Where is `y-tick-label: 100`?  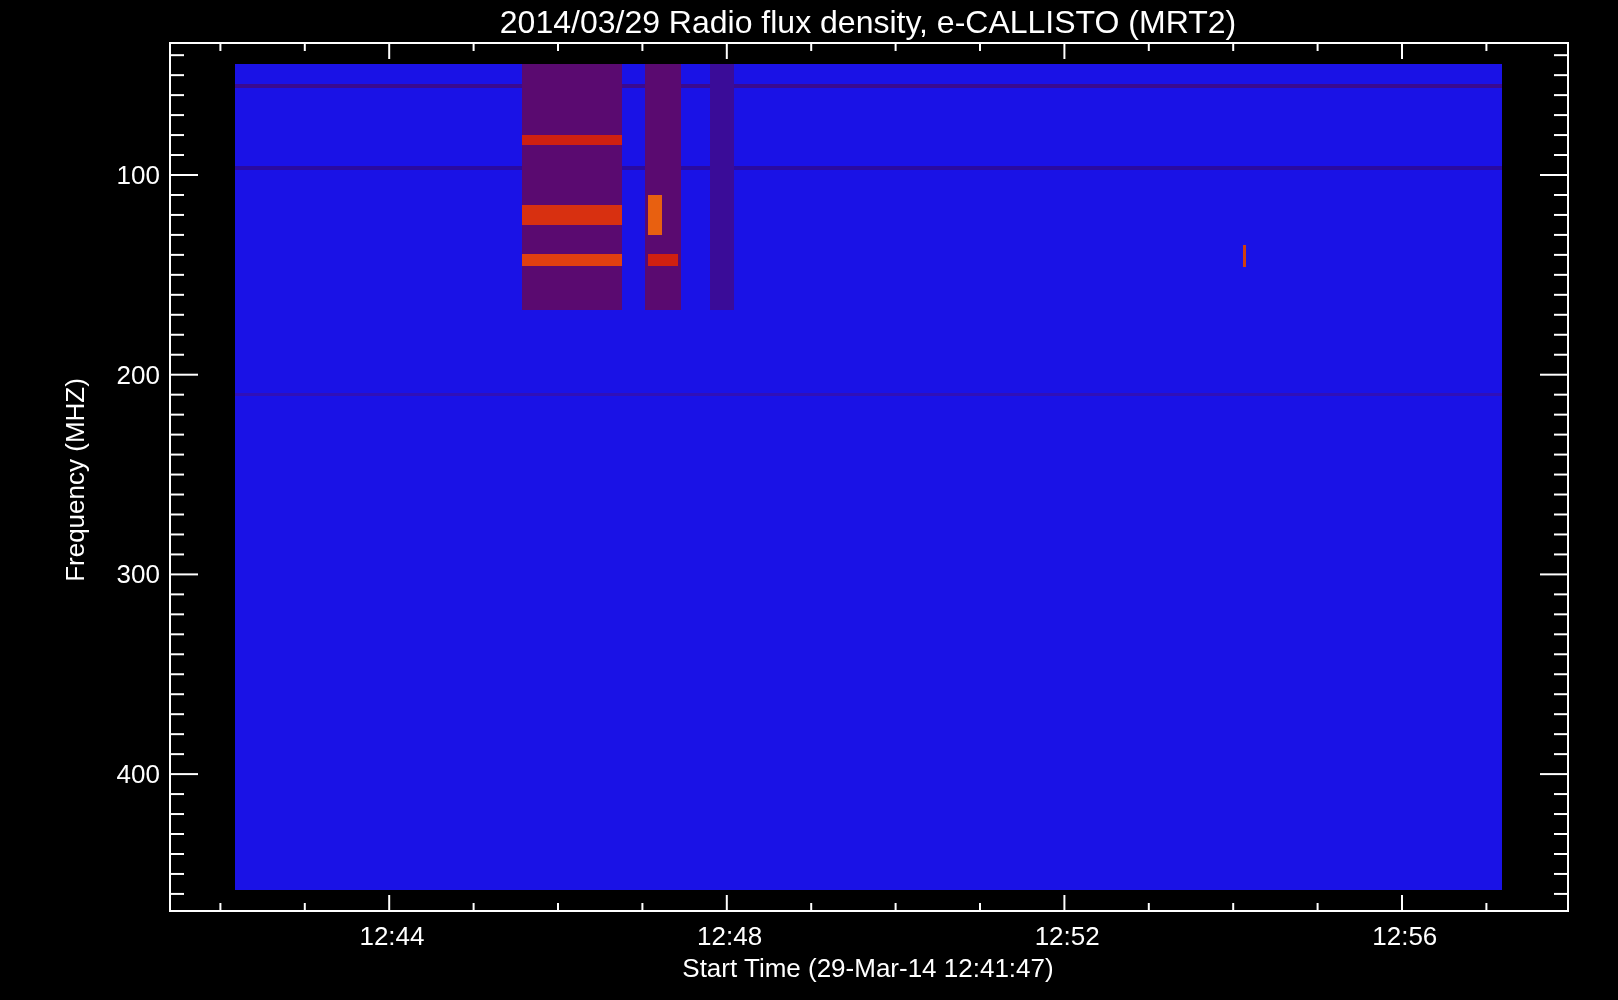 y-tick-label: 100 is located at coordinates (138, 175).